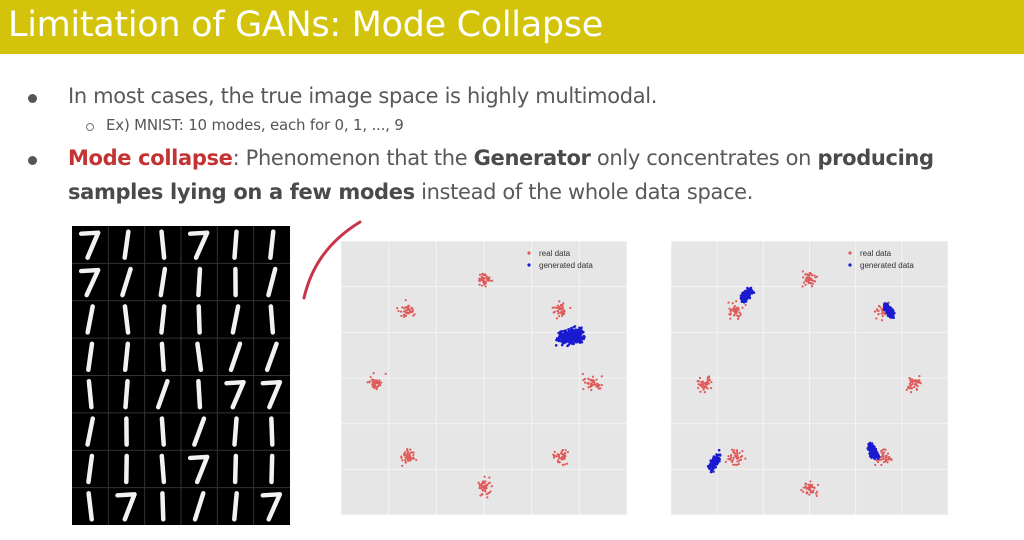 This screenshot has width=1024, height=540. What do you see at coordinates (484, 378) in the screenshot?
I see `scatter-plot-1: real data generated data` at bounding box center [484, 378].